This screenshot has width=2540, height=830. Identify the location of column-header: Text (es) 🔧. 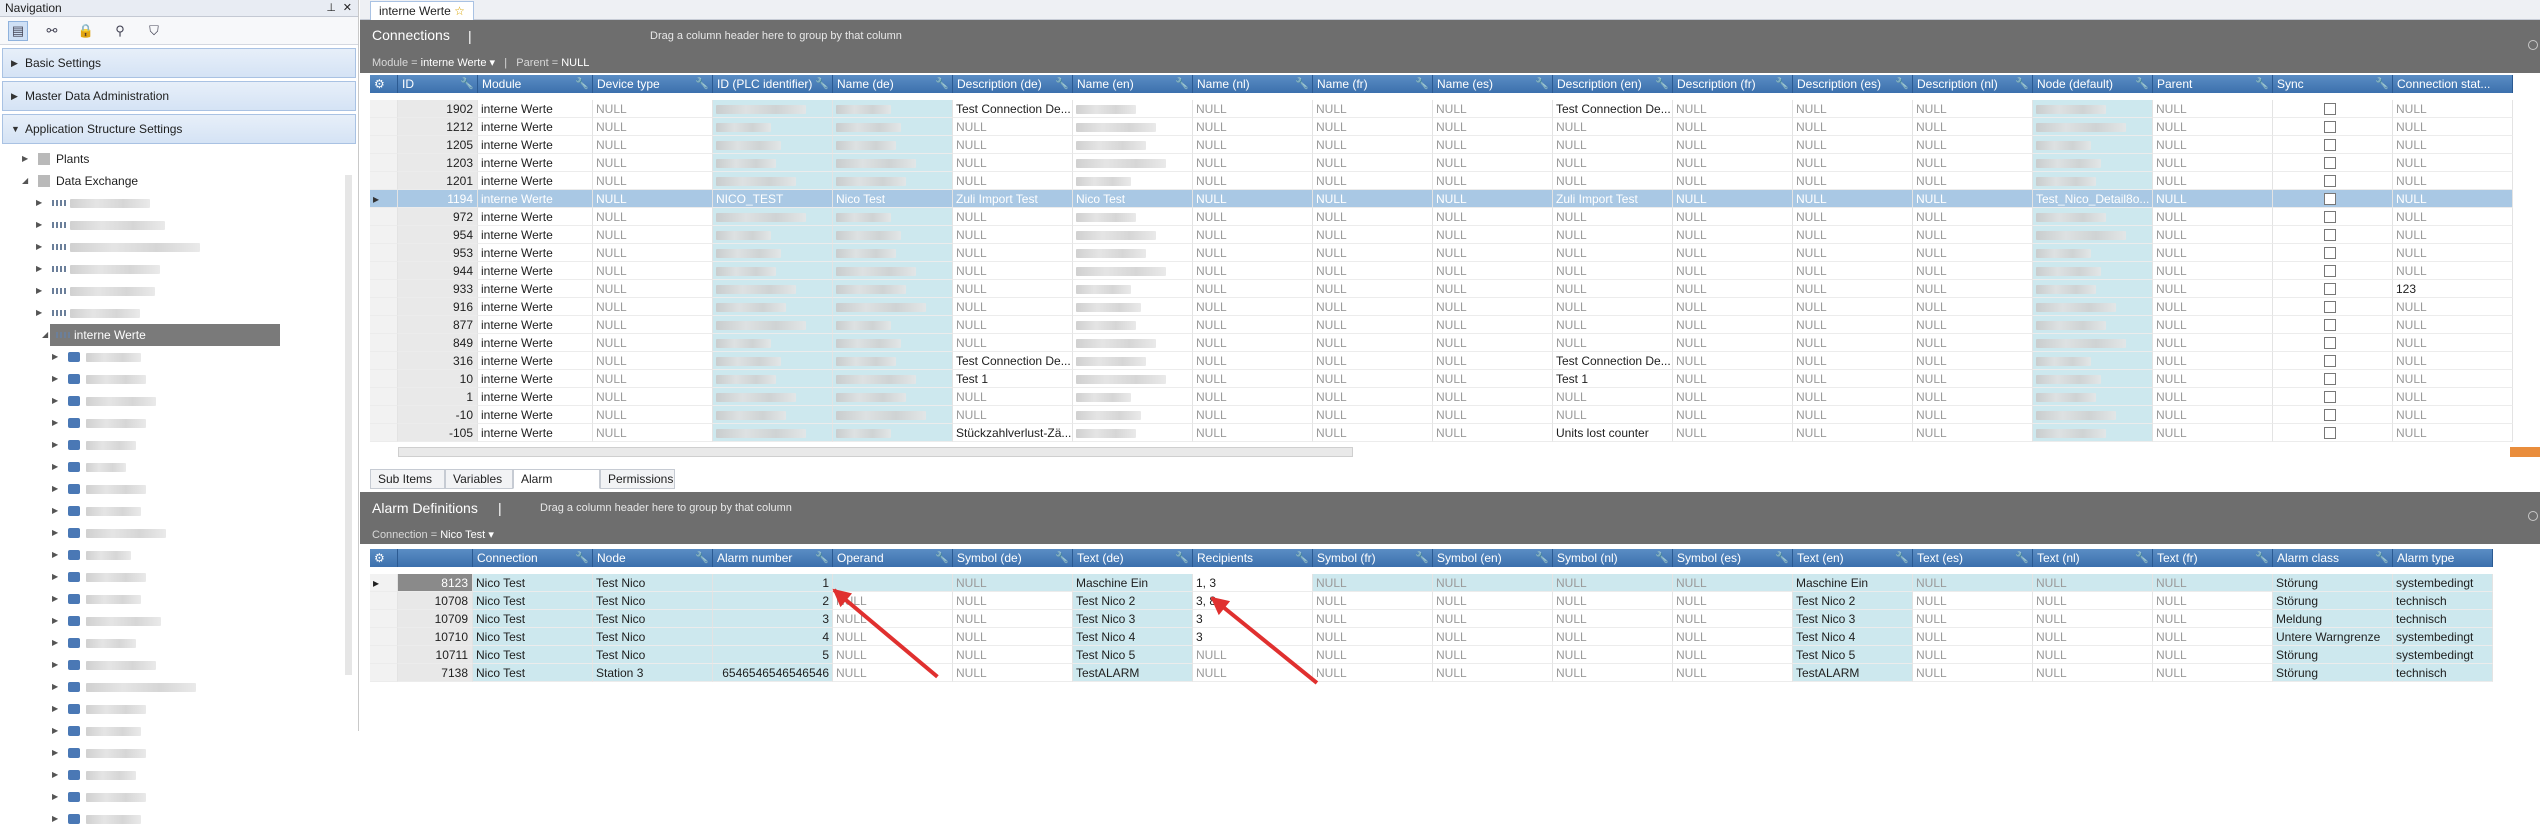
(1973, 558).